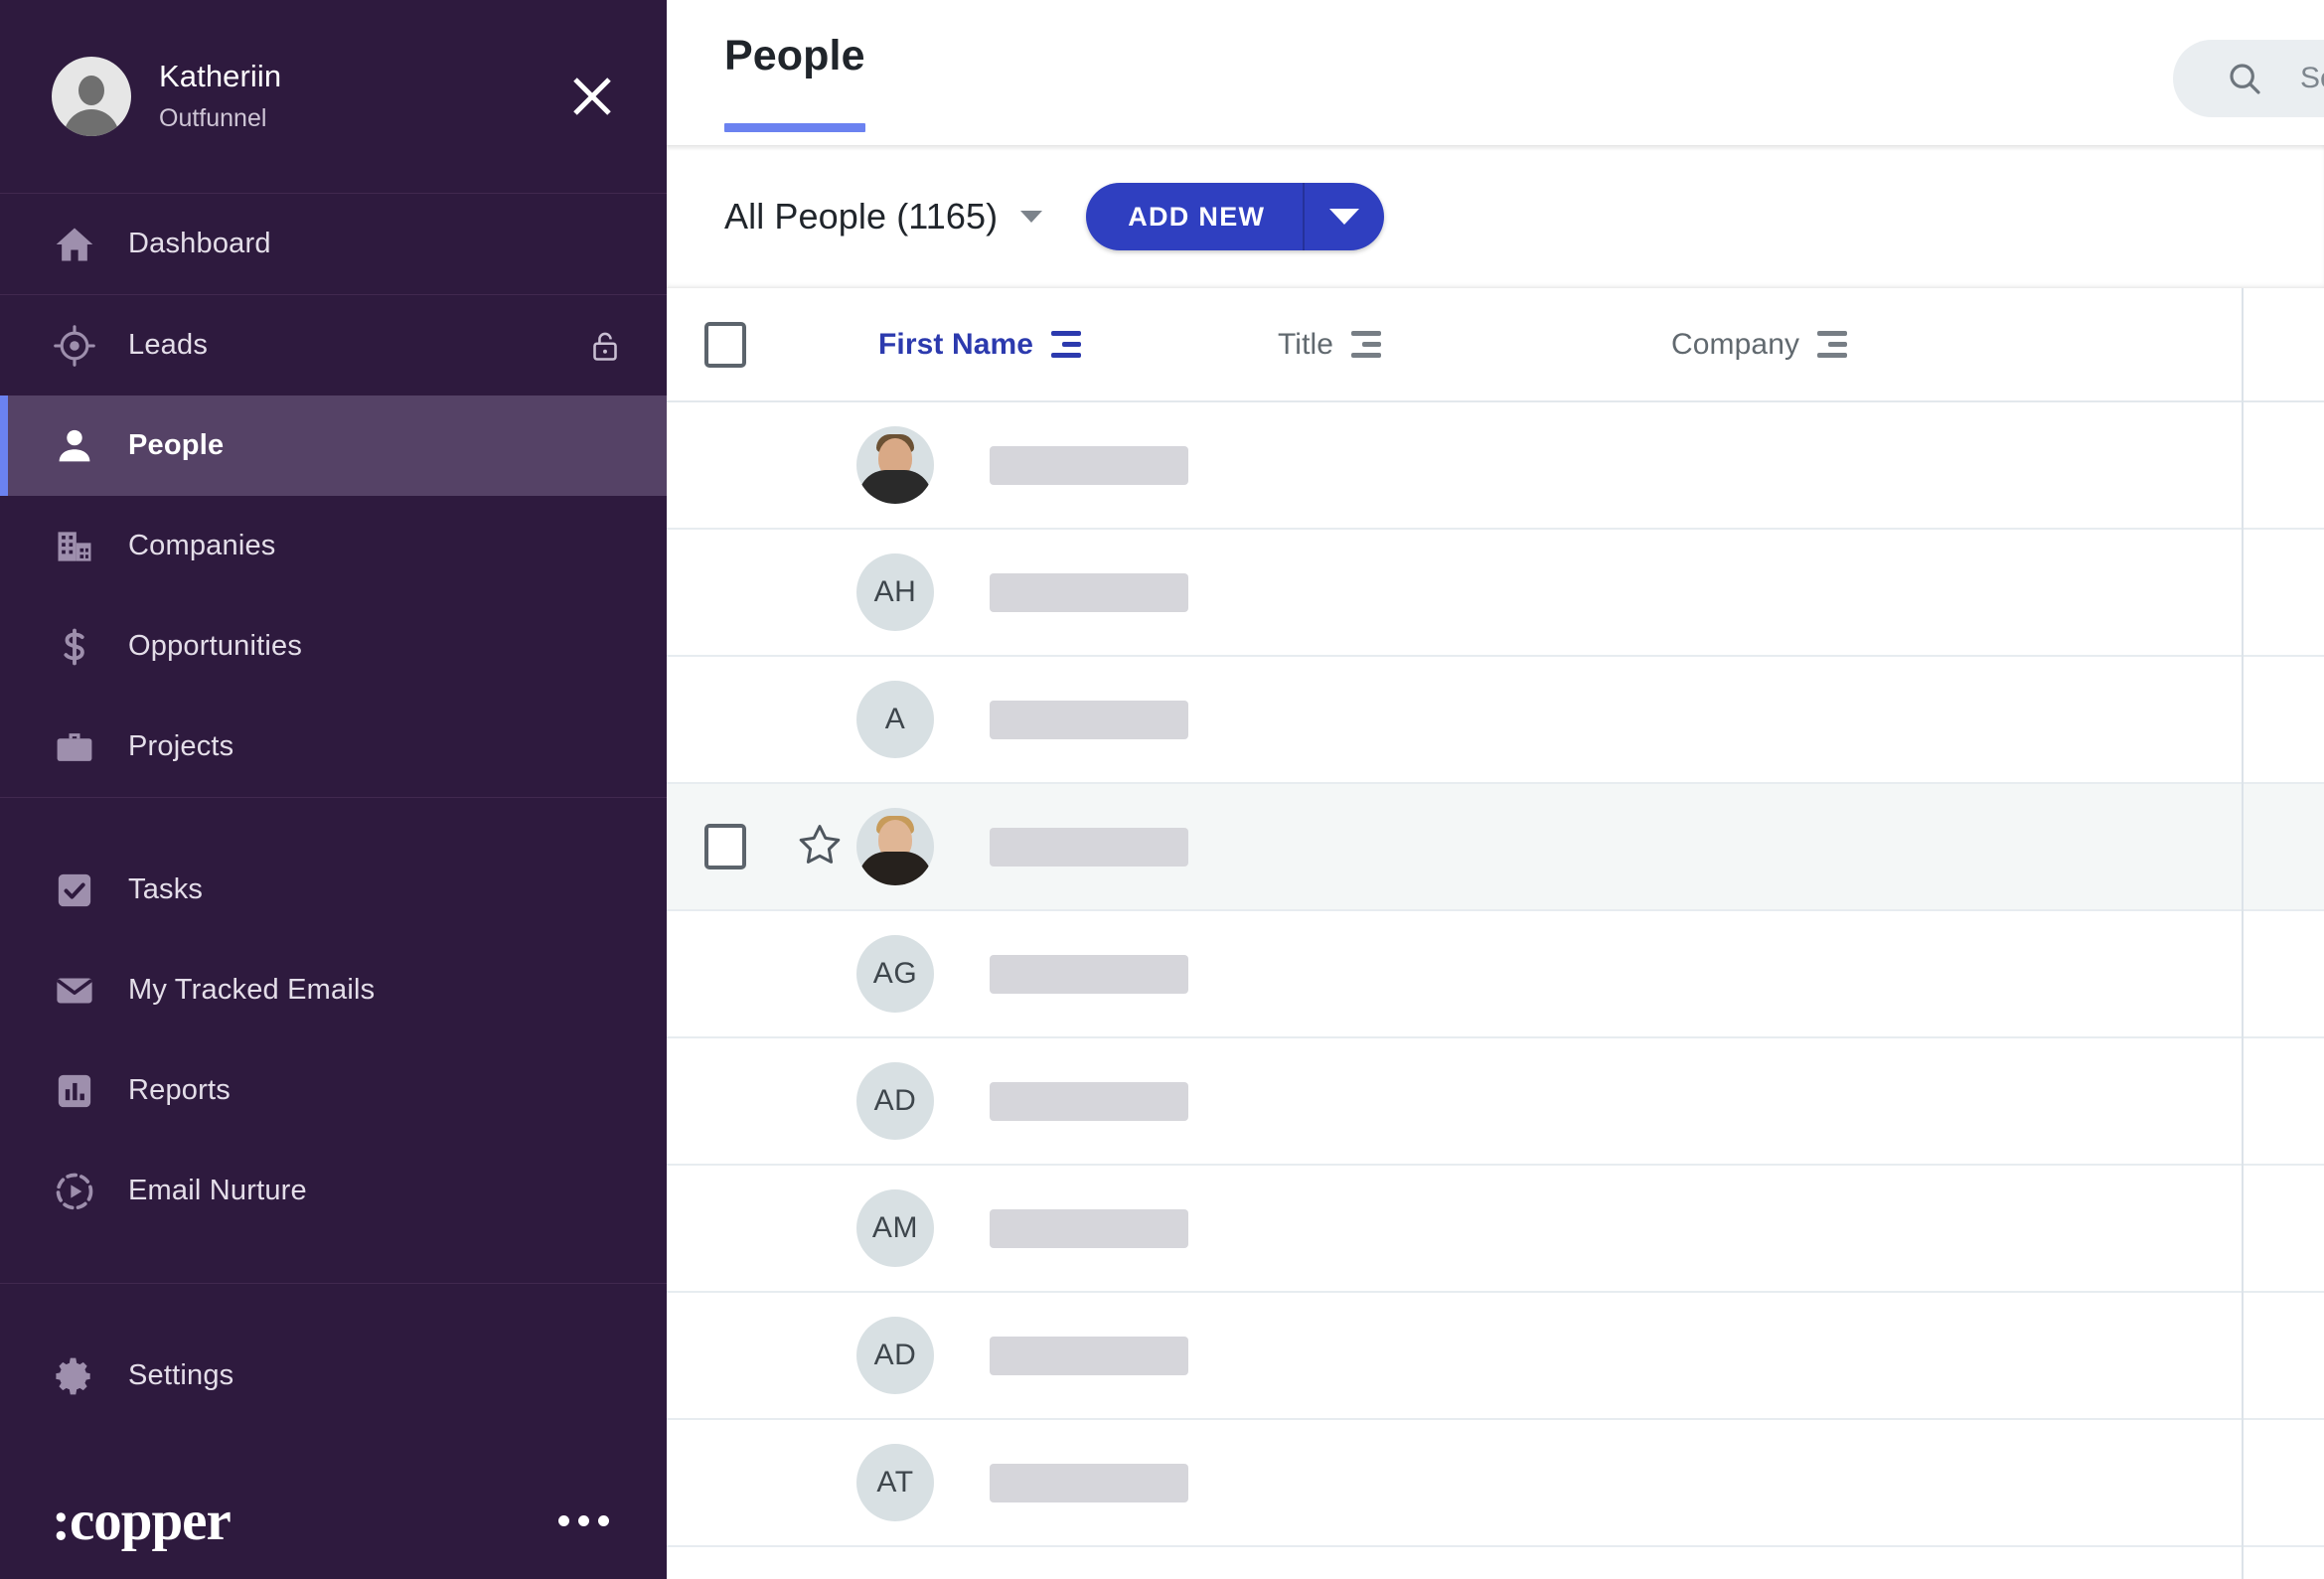 The width and height of the screenshot is (2324, 1579). What do you see at coordinates (794, 82) in the screenshot?
I see `tab-people: People` at bounding box center [794, 82].